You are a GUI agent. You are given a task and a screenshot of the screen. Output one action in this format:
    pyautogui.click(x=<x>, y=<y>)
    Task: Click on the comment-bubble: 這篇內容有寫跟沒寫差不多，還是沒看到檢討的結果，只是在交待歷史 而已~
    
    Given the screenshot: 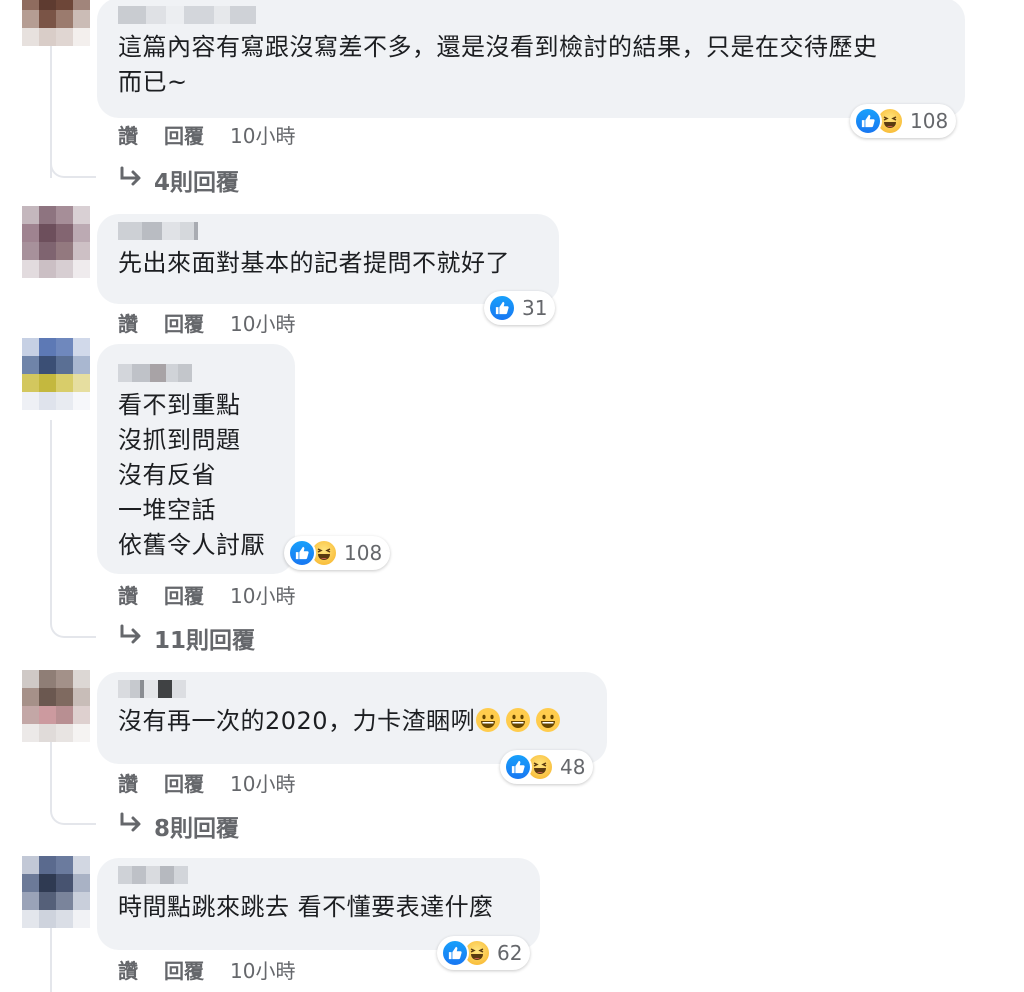 What is the action you would take?
    pyautogui.click(x=531, y=59)
    